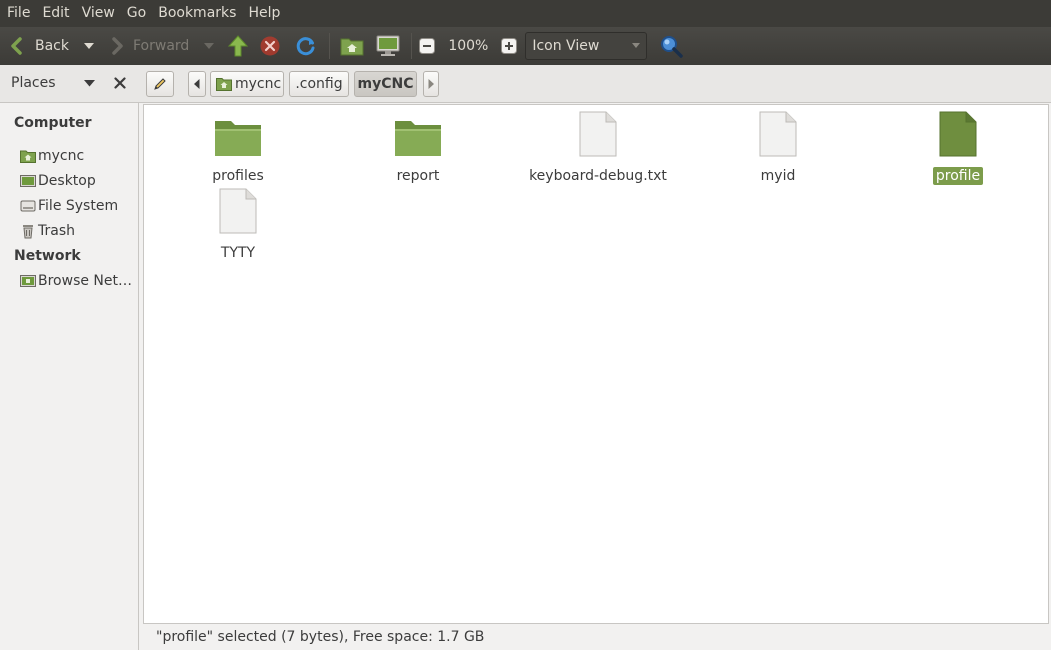  Describe the element at coordinates (264, 13) in the screenshot. I see `menu-help: Help` at that location.